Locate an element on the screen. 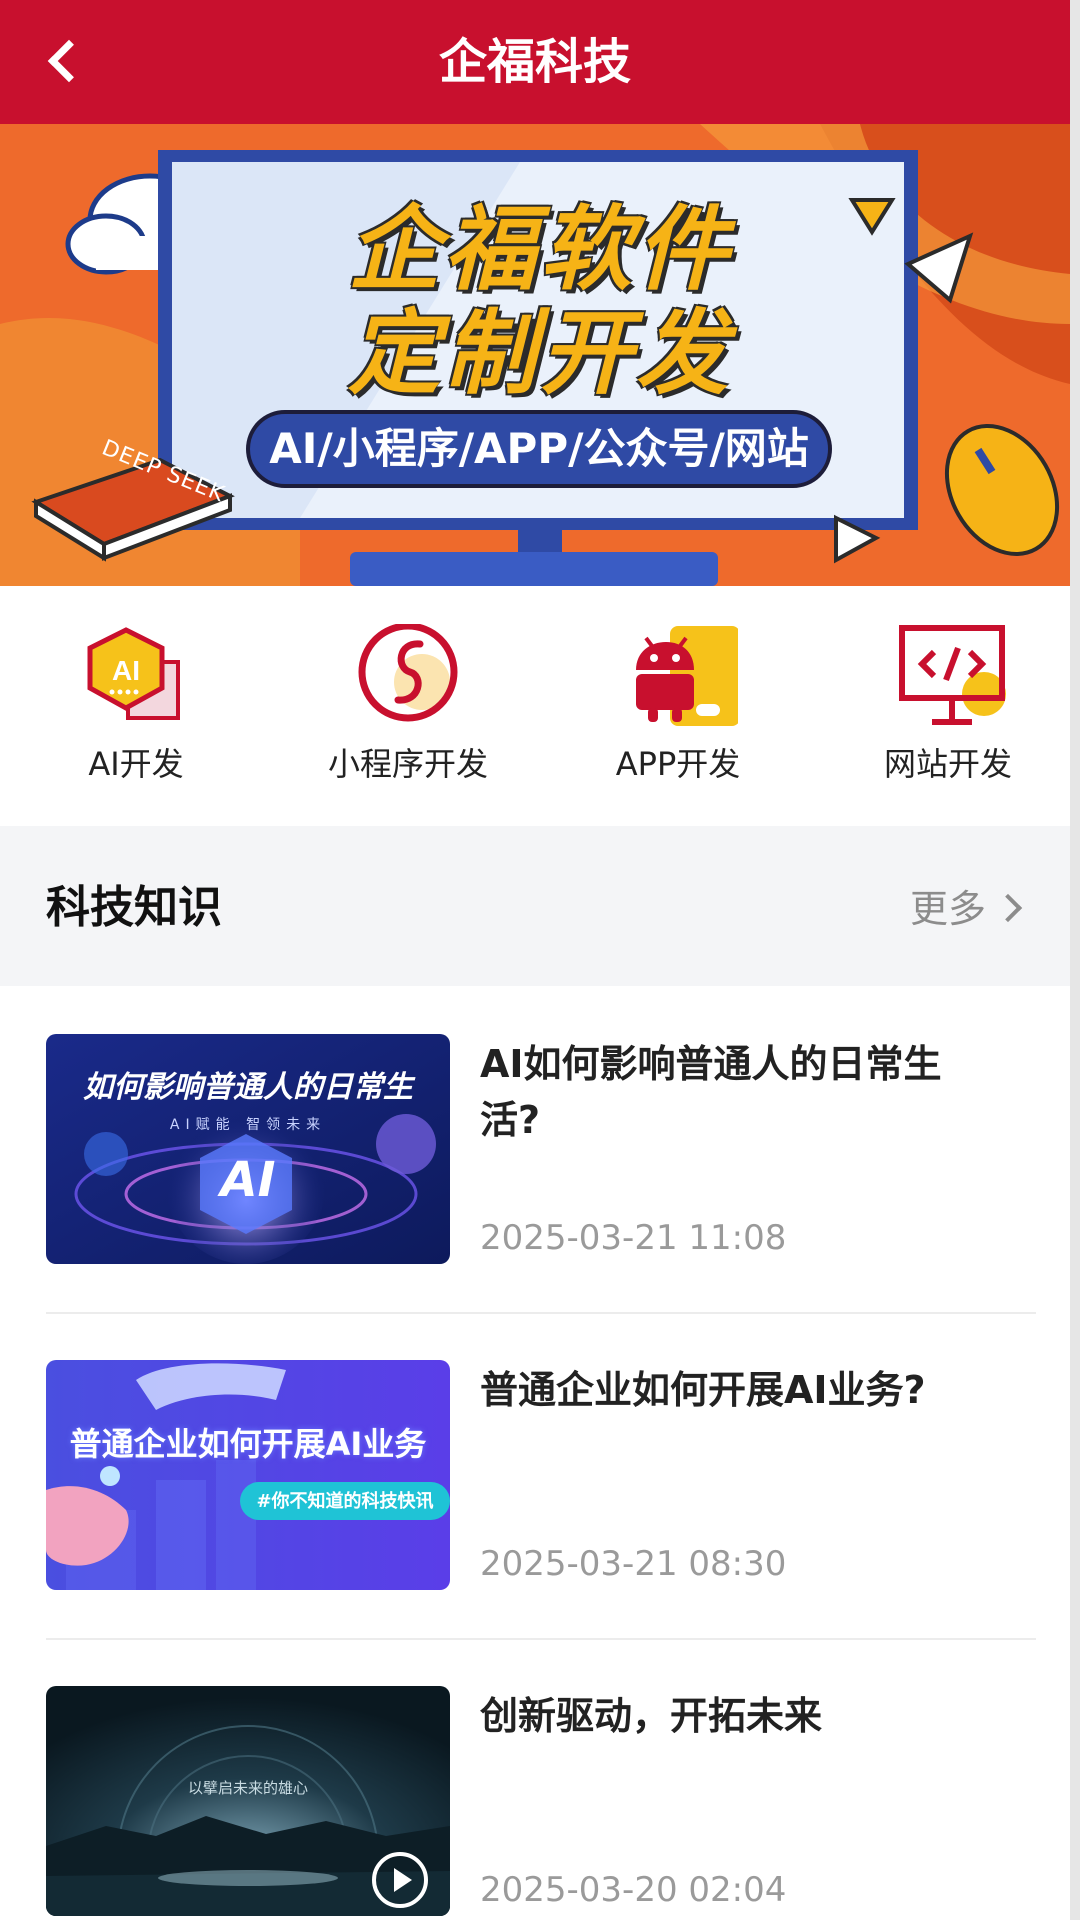  thumbnail-ai-mark: AI is located at coordinates (248, 1180).